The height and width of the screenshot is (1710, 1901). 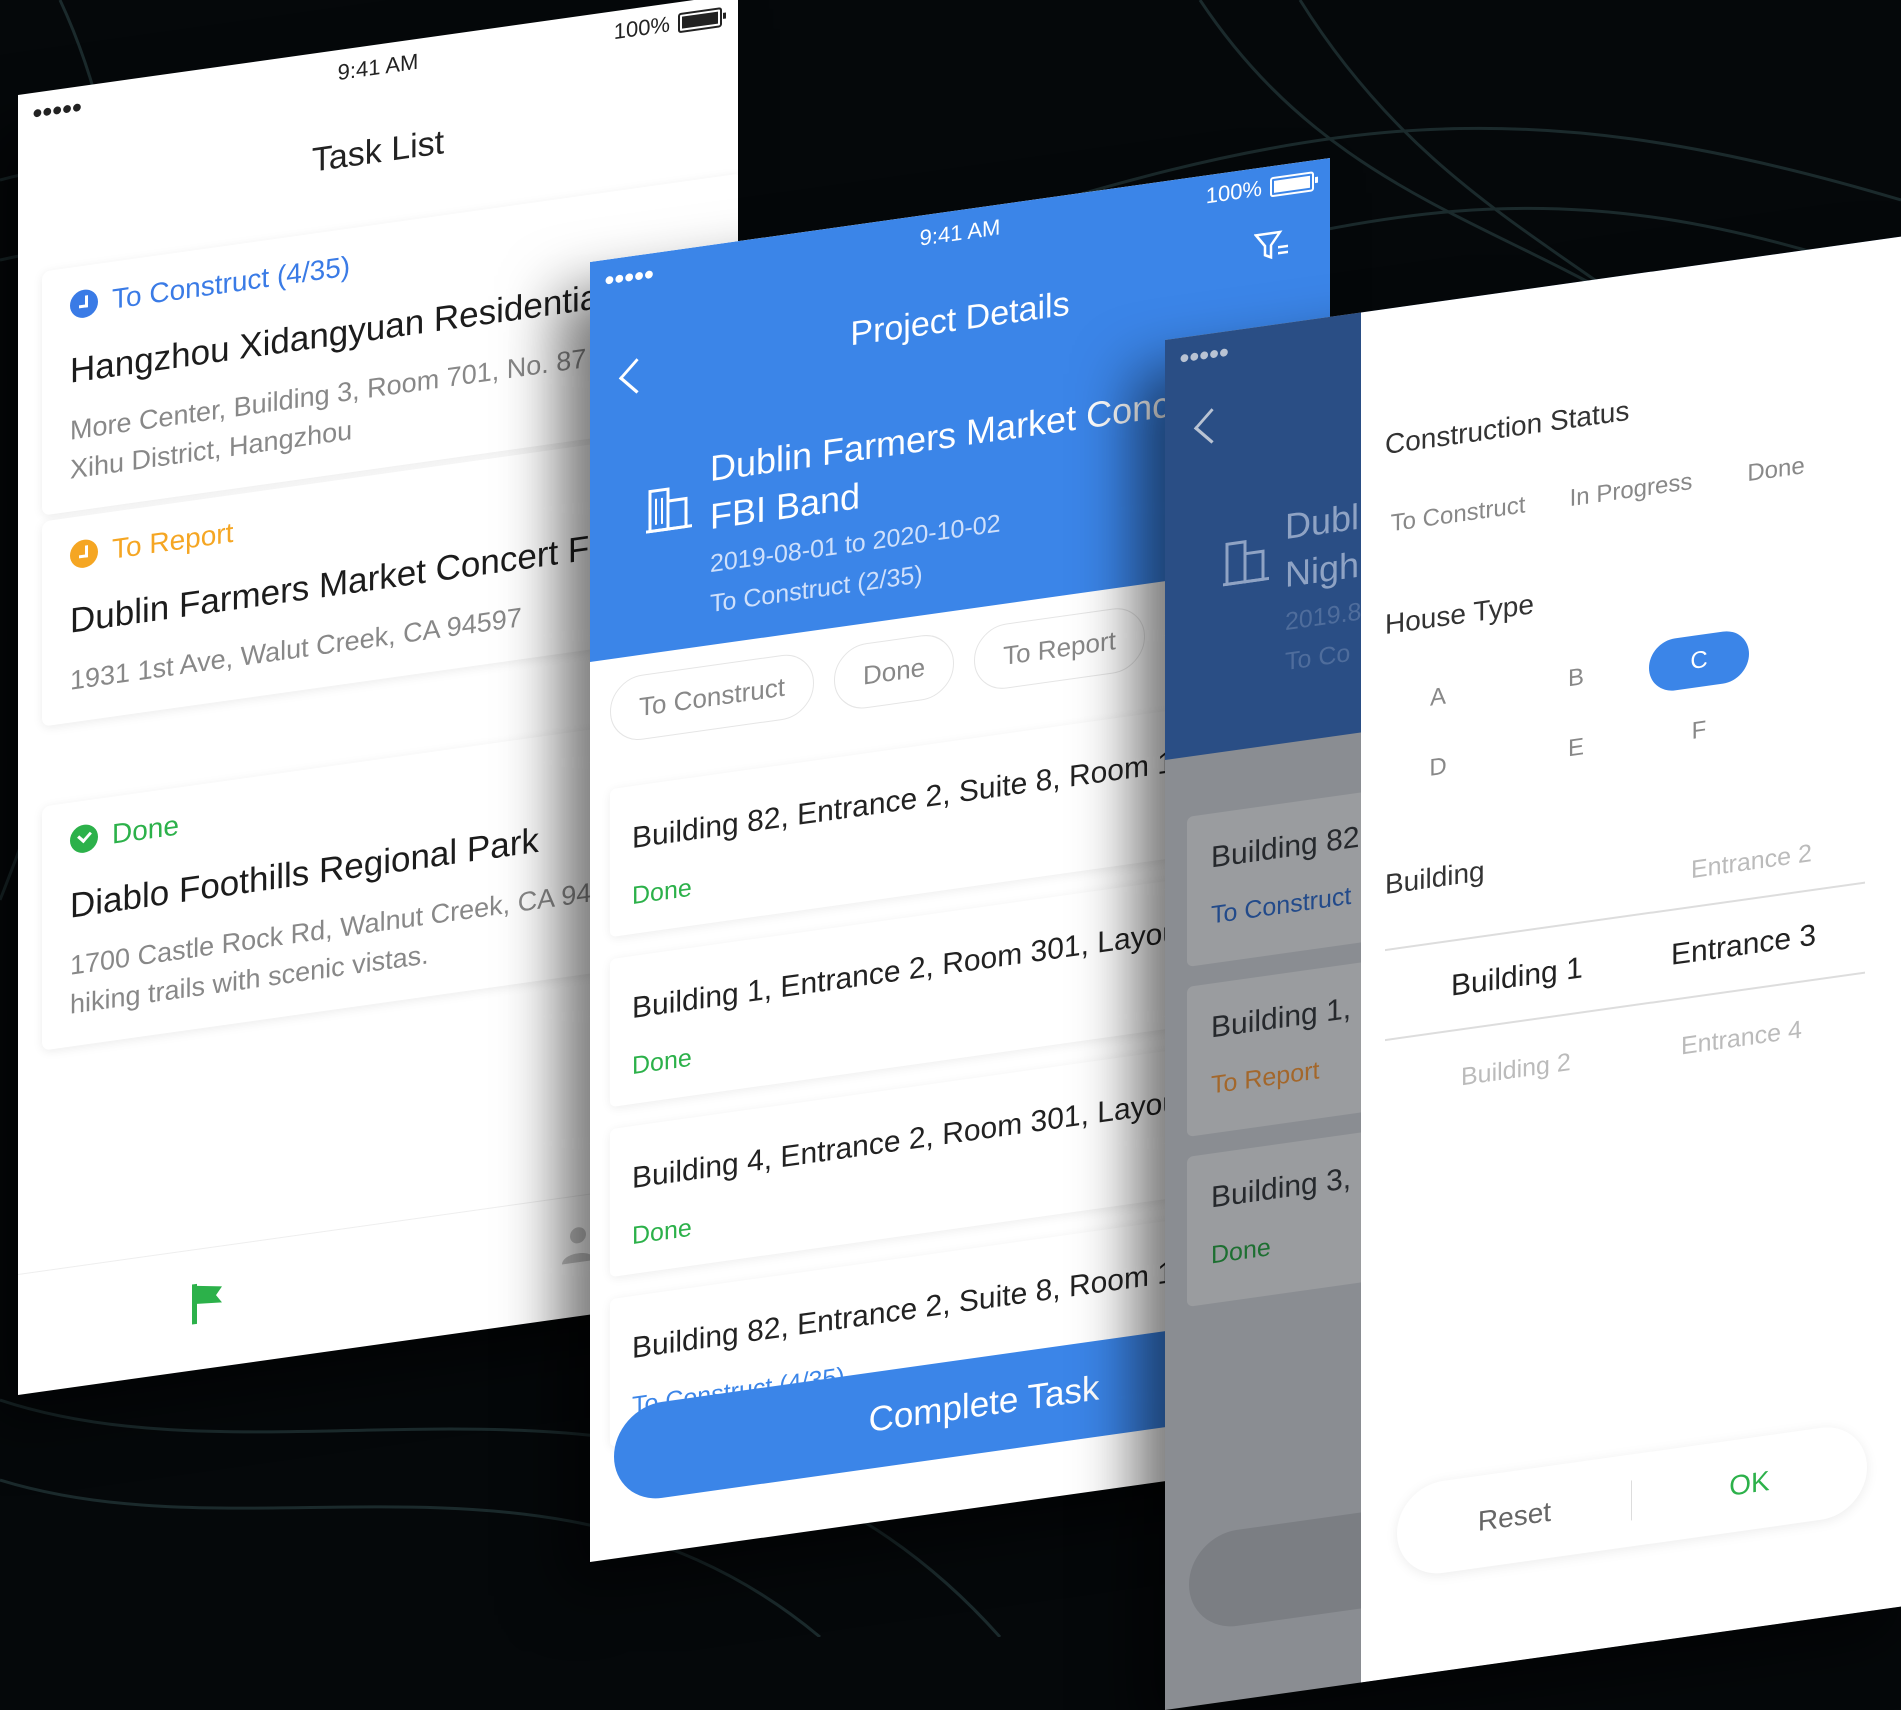 What do you see at coordinates (1458, 515) in the screenshot?
I see `option-to-construct: To Construct` at bounding box center [1458, 515].